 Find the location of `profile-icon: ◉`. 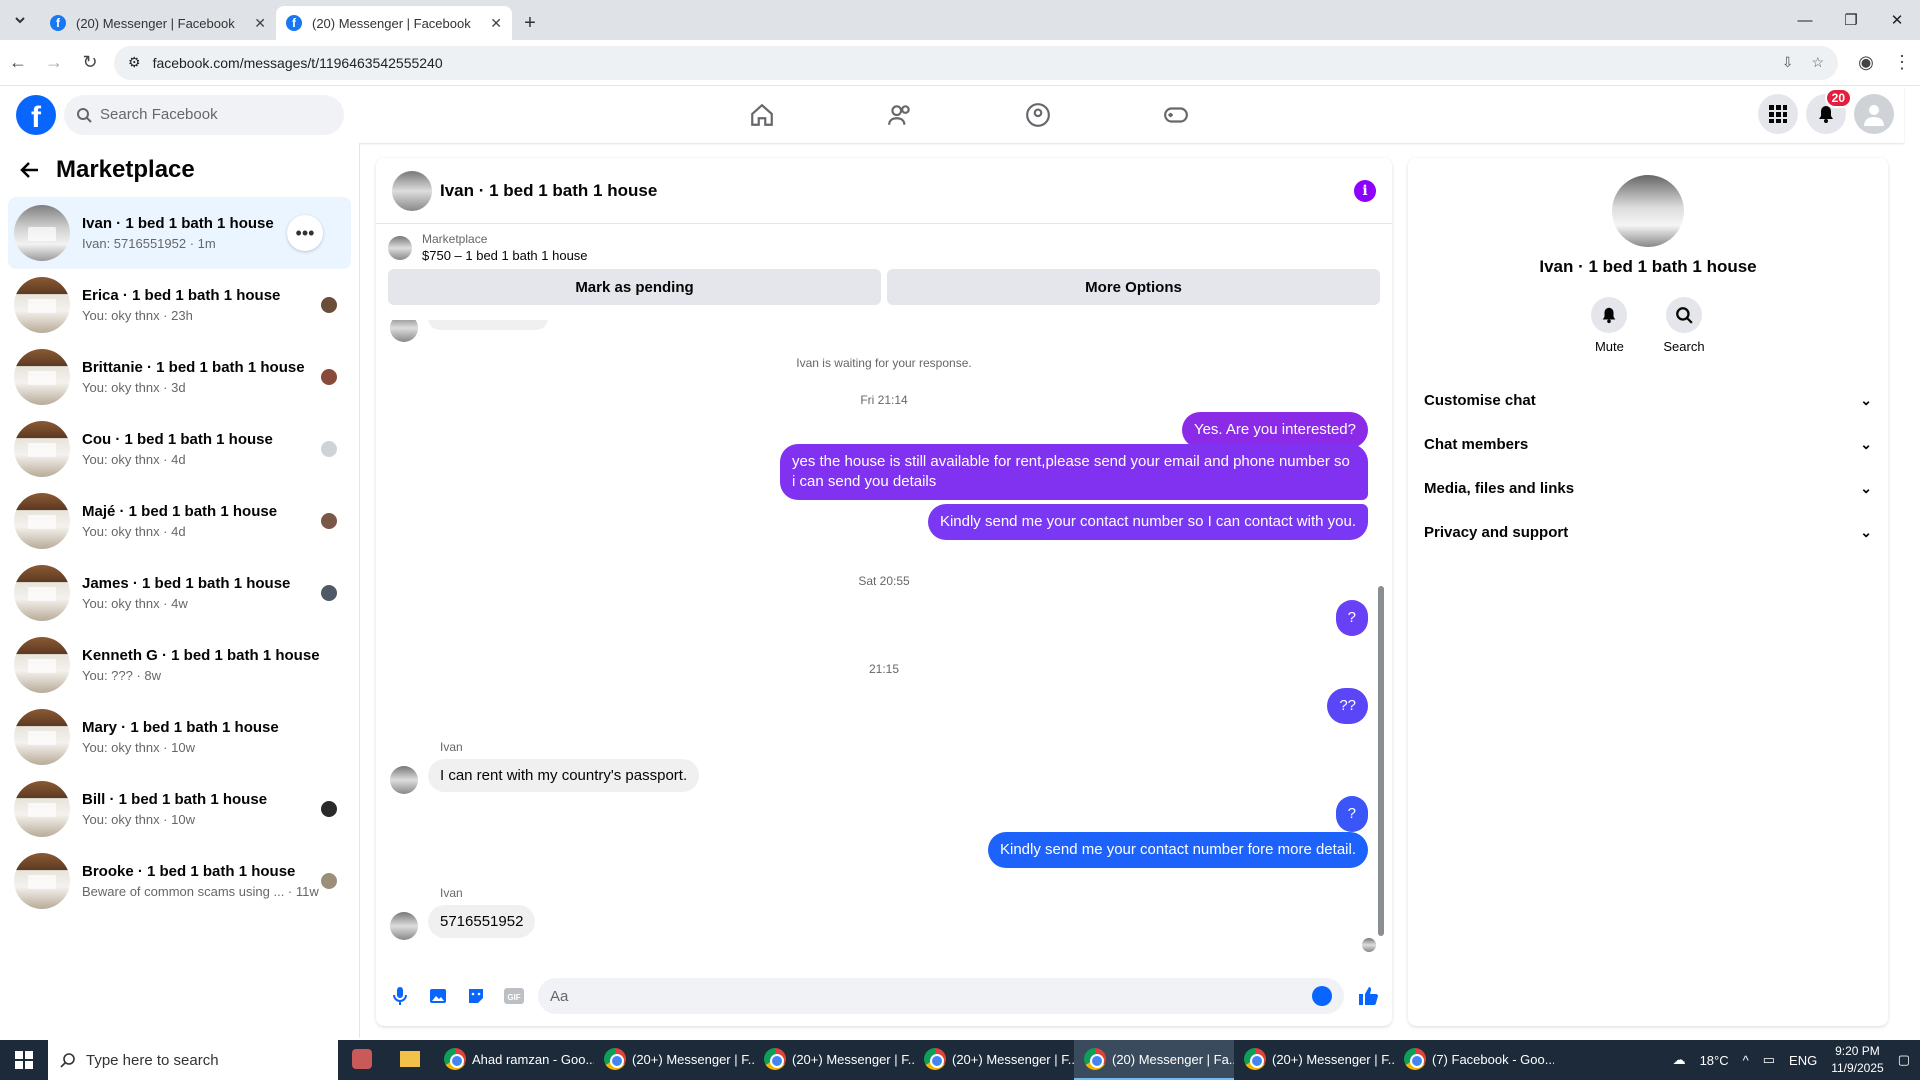

profile-icon: ◉ is located at coordinates (1866, 63).